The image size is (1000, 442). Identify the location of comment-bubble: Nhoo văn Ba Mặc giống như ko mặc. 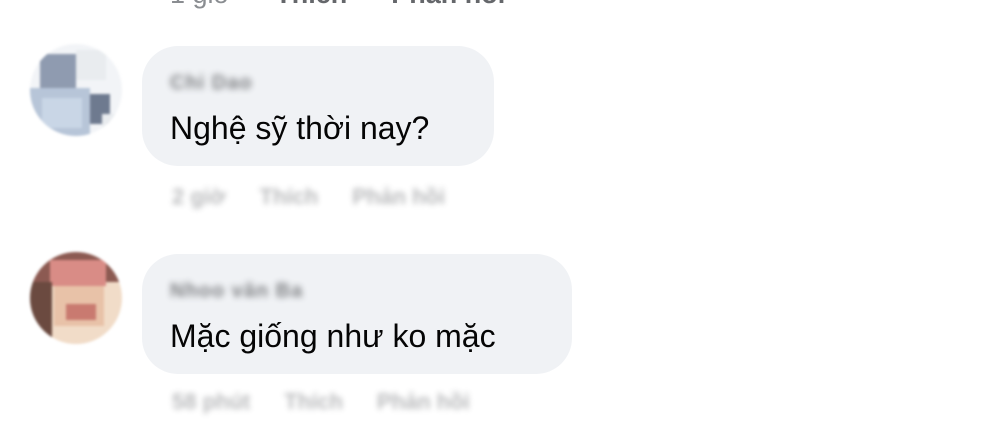
(357, 314).